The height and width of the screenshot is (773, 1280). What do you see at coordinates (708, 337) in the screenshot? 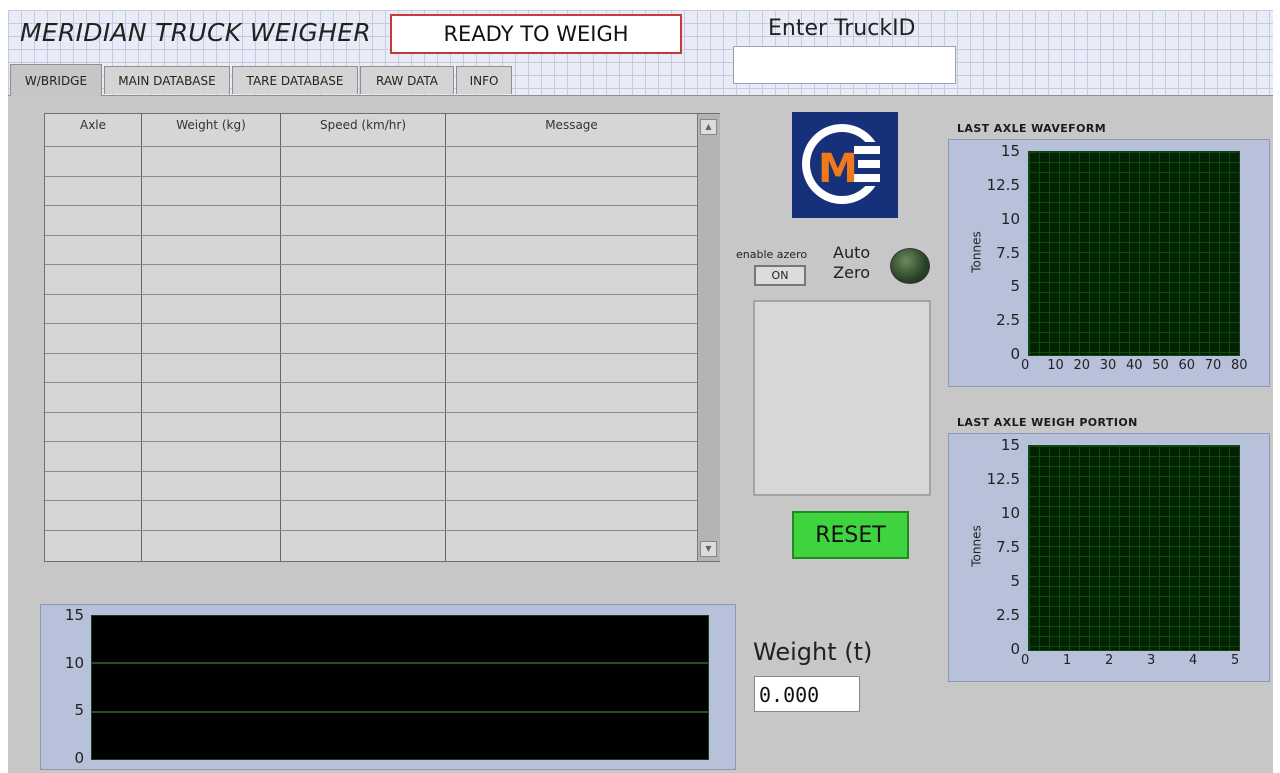
I see `table-scrollbar: ▲ ▼` at bounding box center [708, 337].